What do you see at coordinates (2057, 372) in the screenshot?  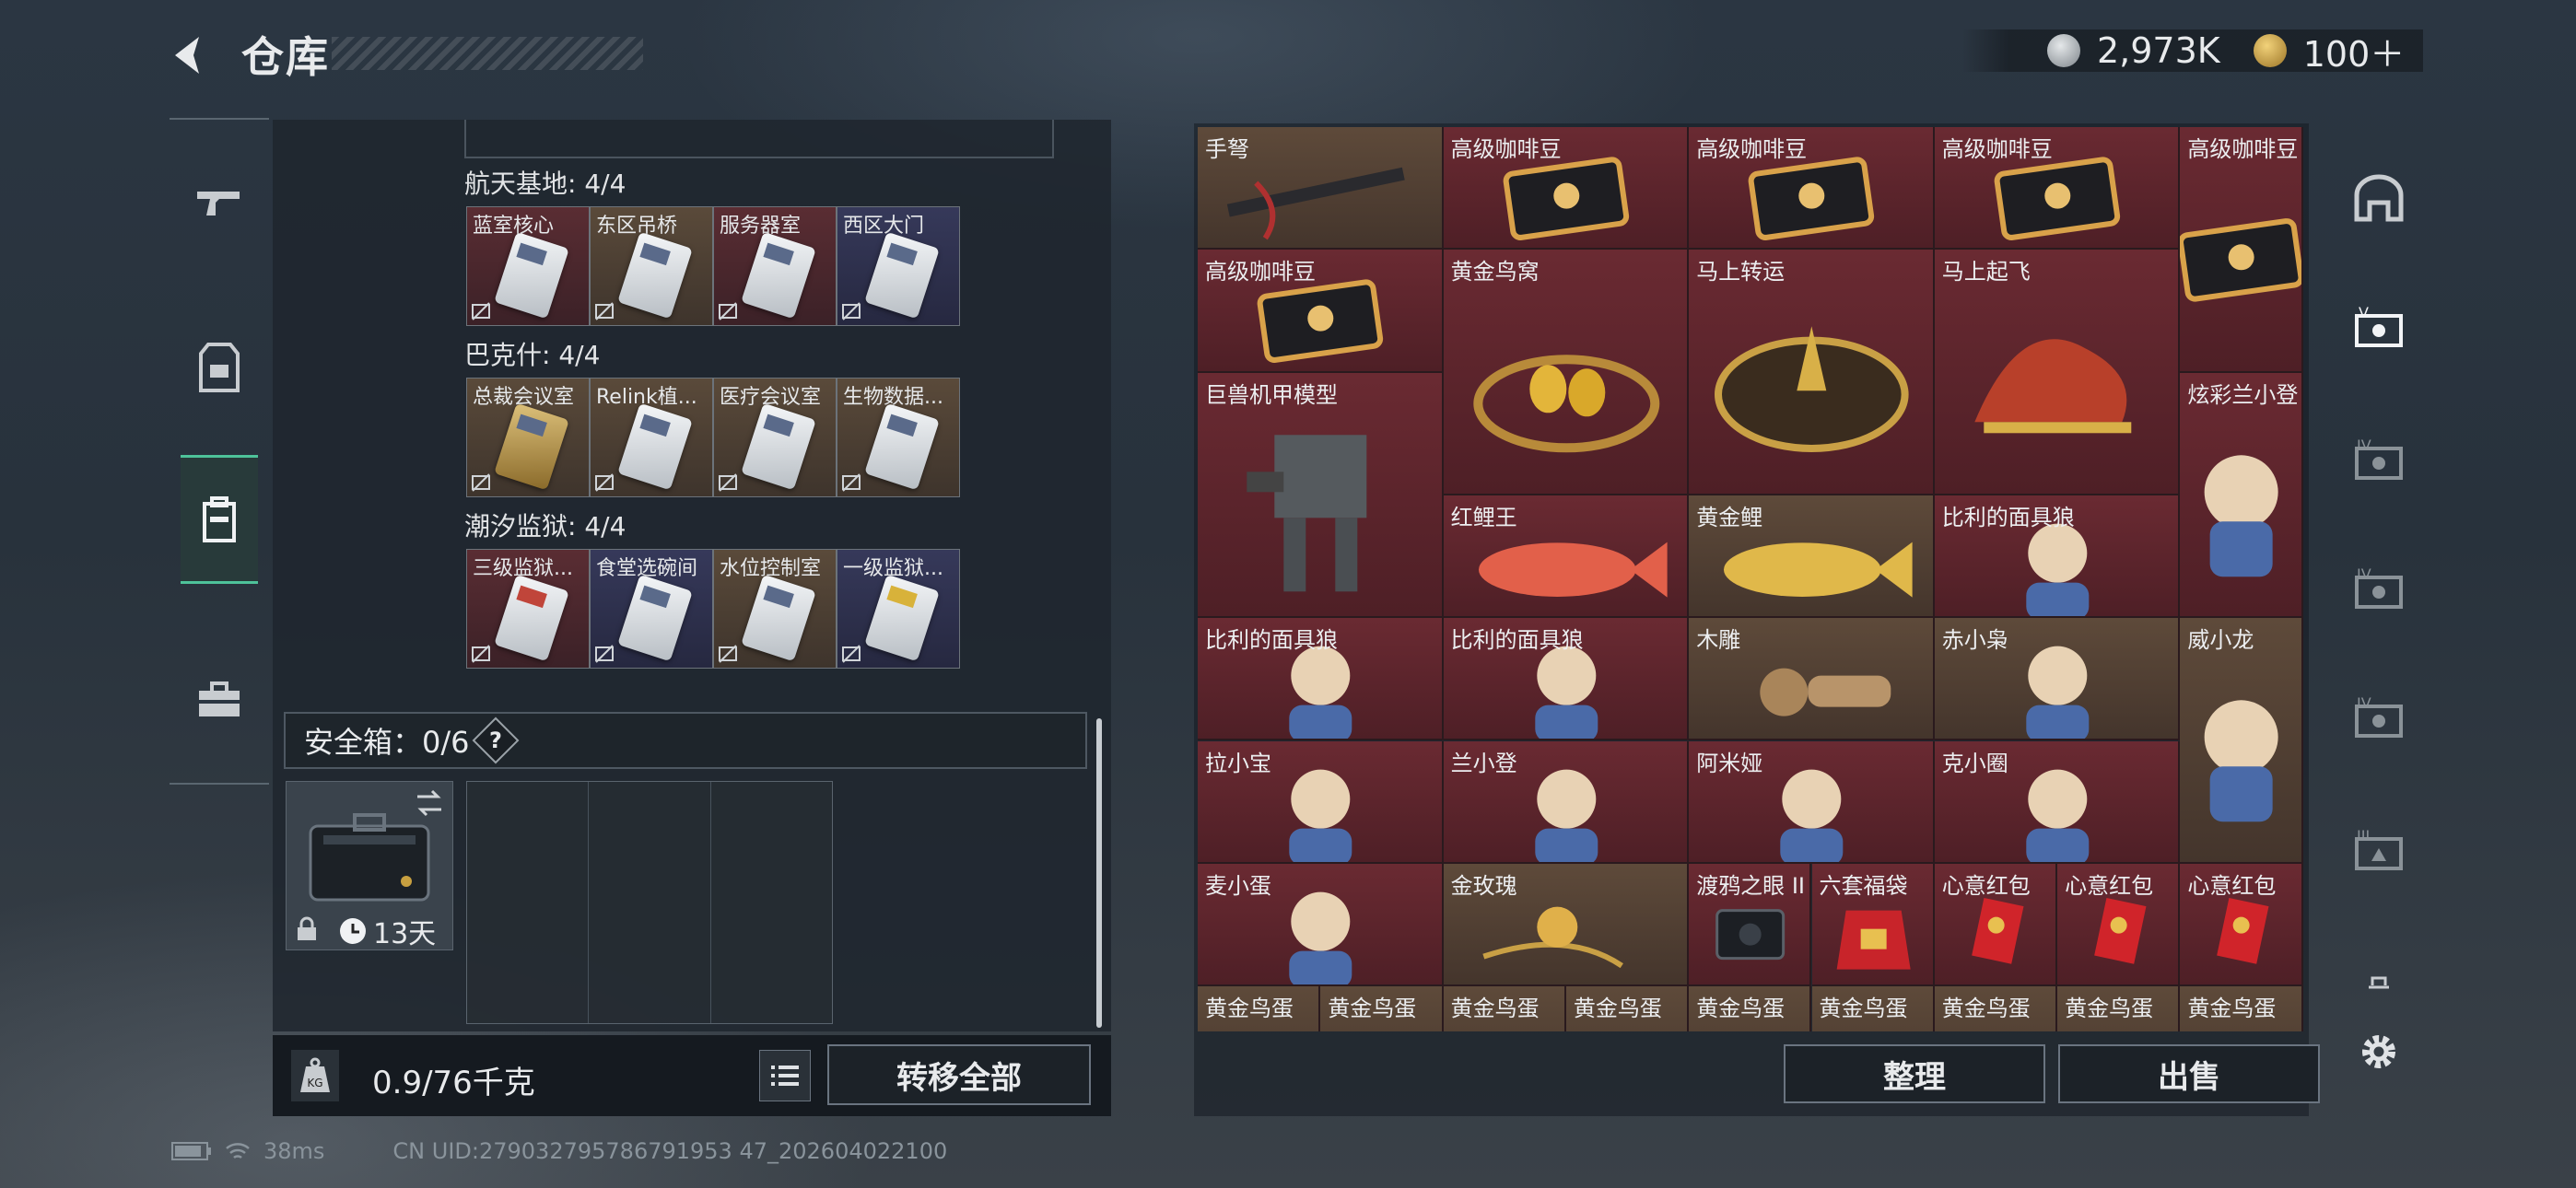 I see `inventory-item: 马上起飞` at bounding box center [2057, 372].